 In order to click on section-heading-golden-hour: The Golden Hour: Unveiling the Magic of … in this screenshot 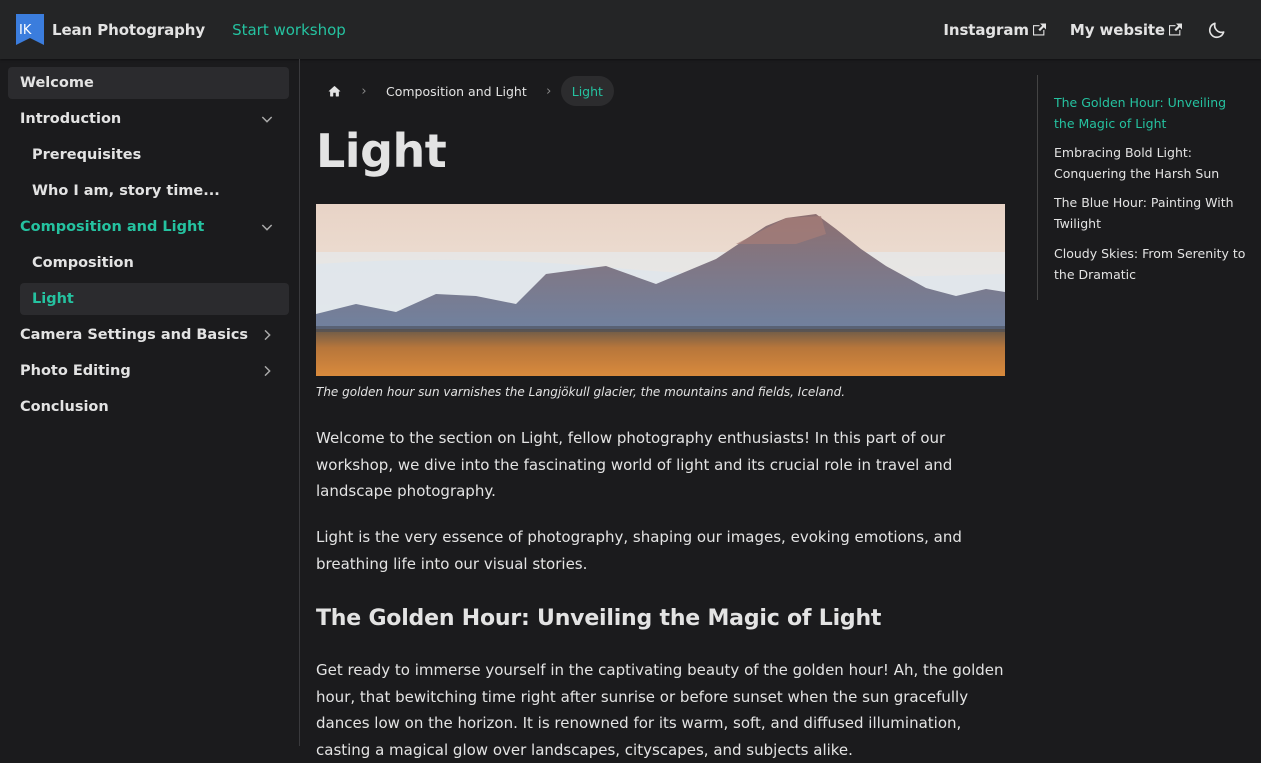, I will do `click(599, 618)`.